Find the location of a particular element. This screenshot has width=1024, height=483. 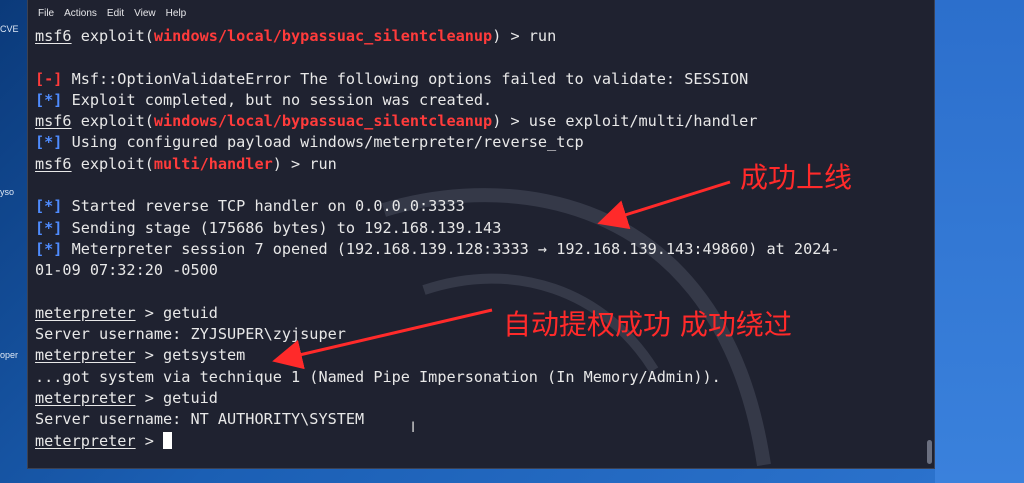

menu-bar: File Actions Edit View Help is located at coordinates (481, 13).